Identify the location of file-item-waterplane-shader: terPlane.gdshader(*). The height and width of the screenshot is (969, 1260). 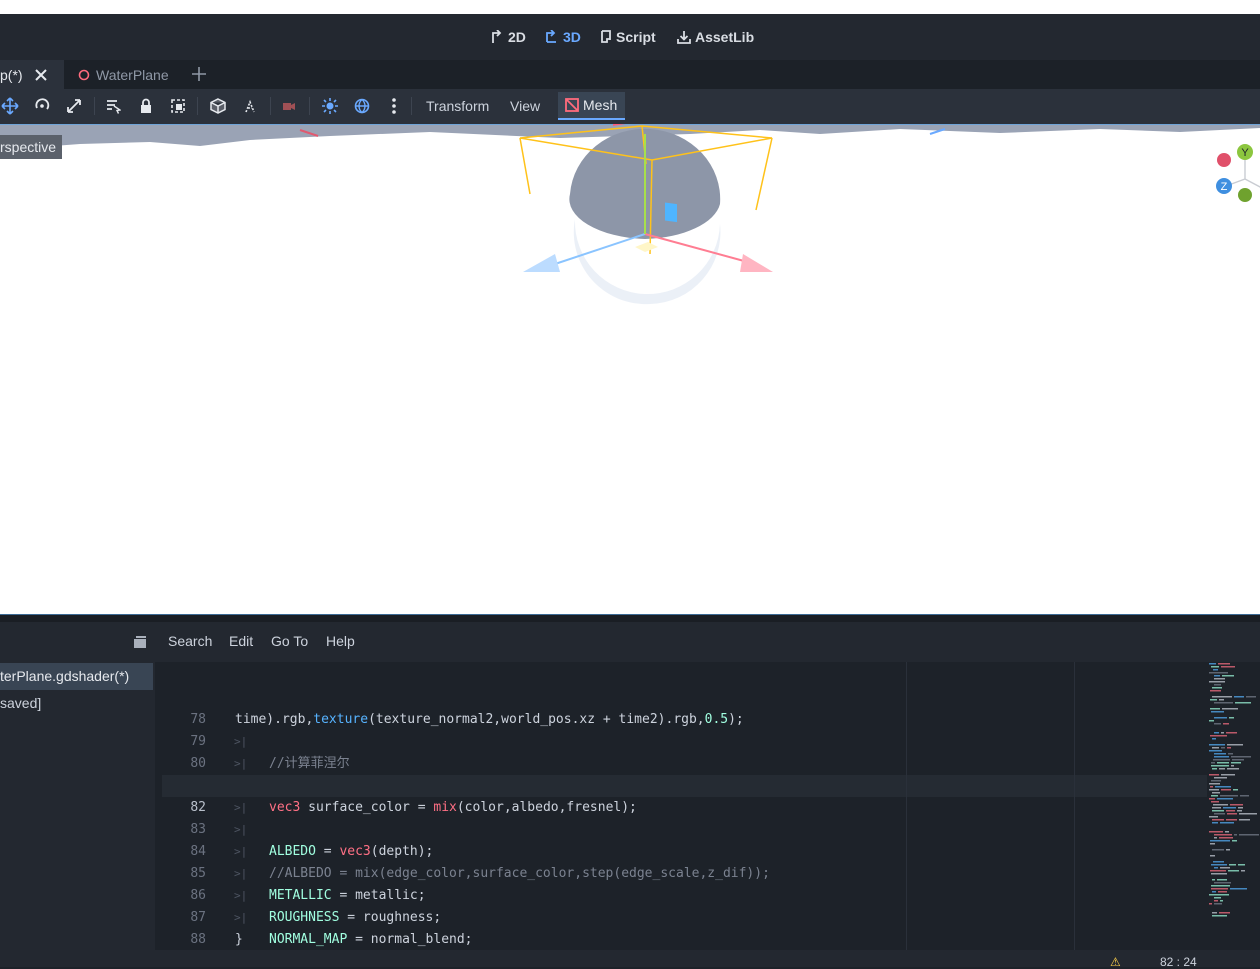
(76, 676).